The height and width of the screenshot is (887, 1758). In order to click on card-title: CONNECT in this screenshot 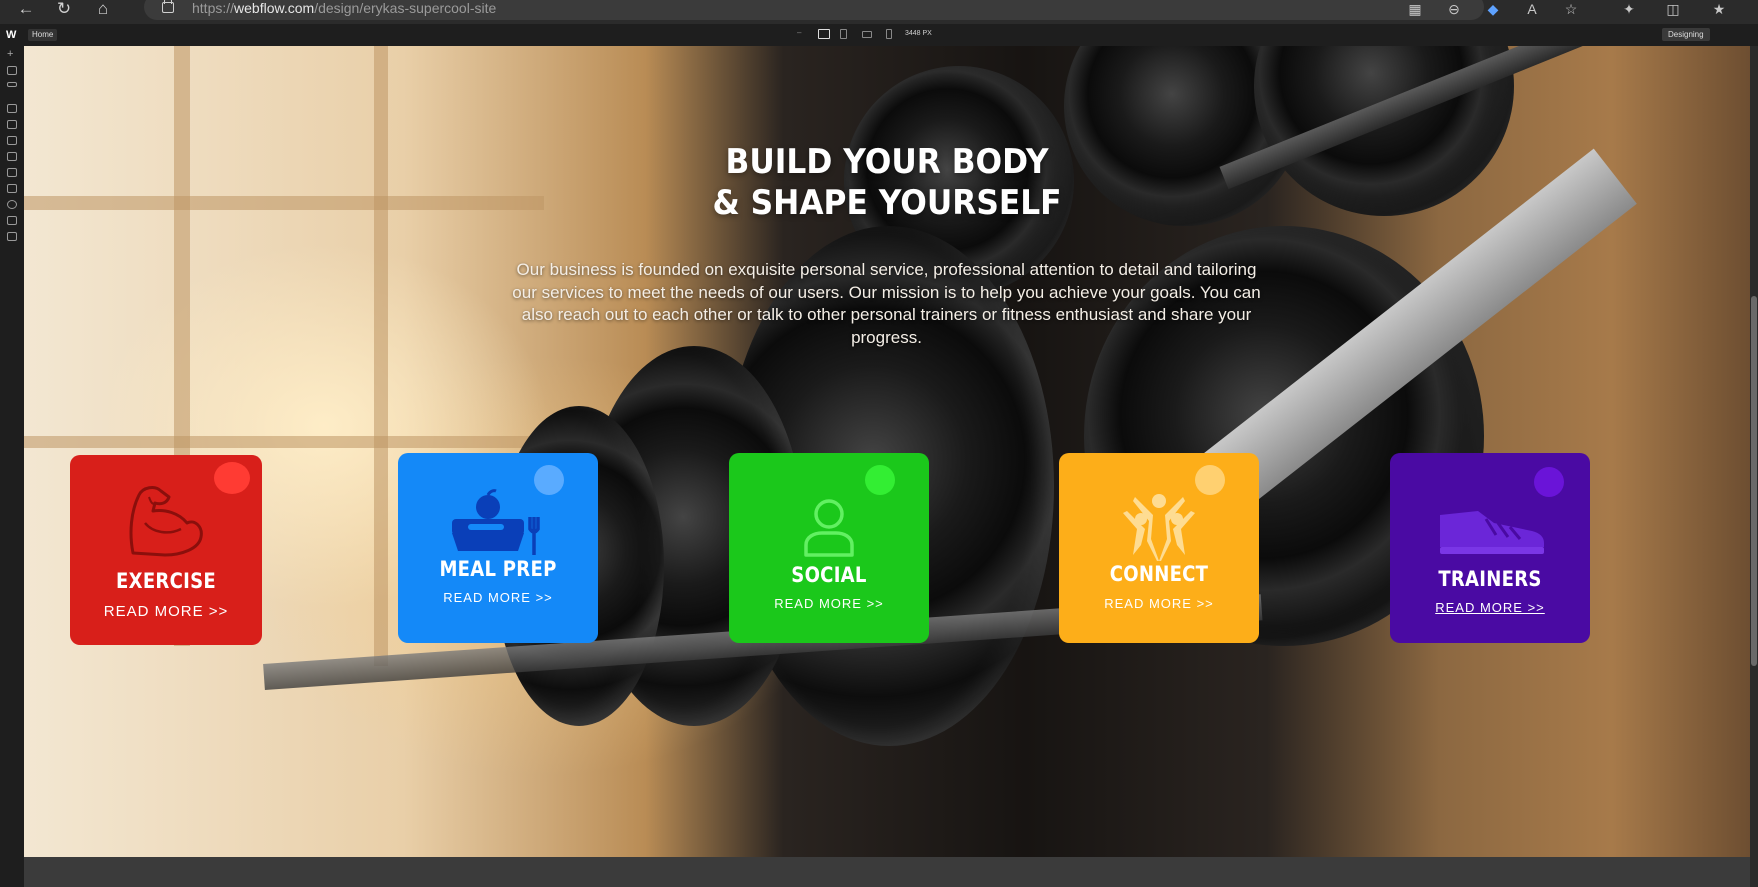, I will do `click(1159, 574)`.